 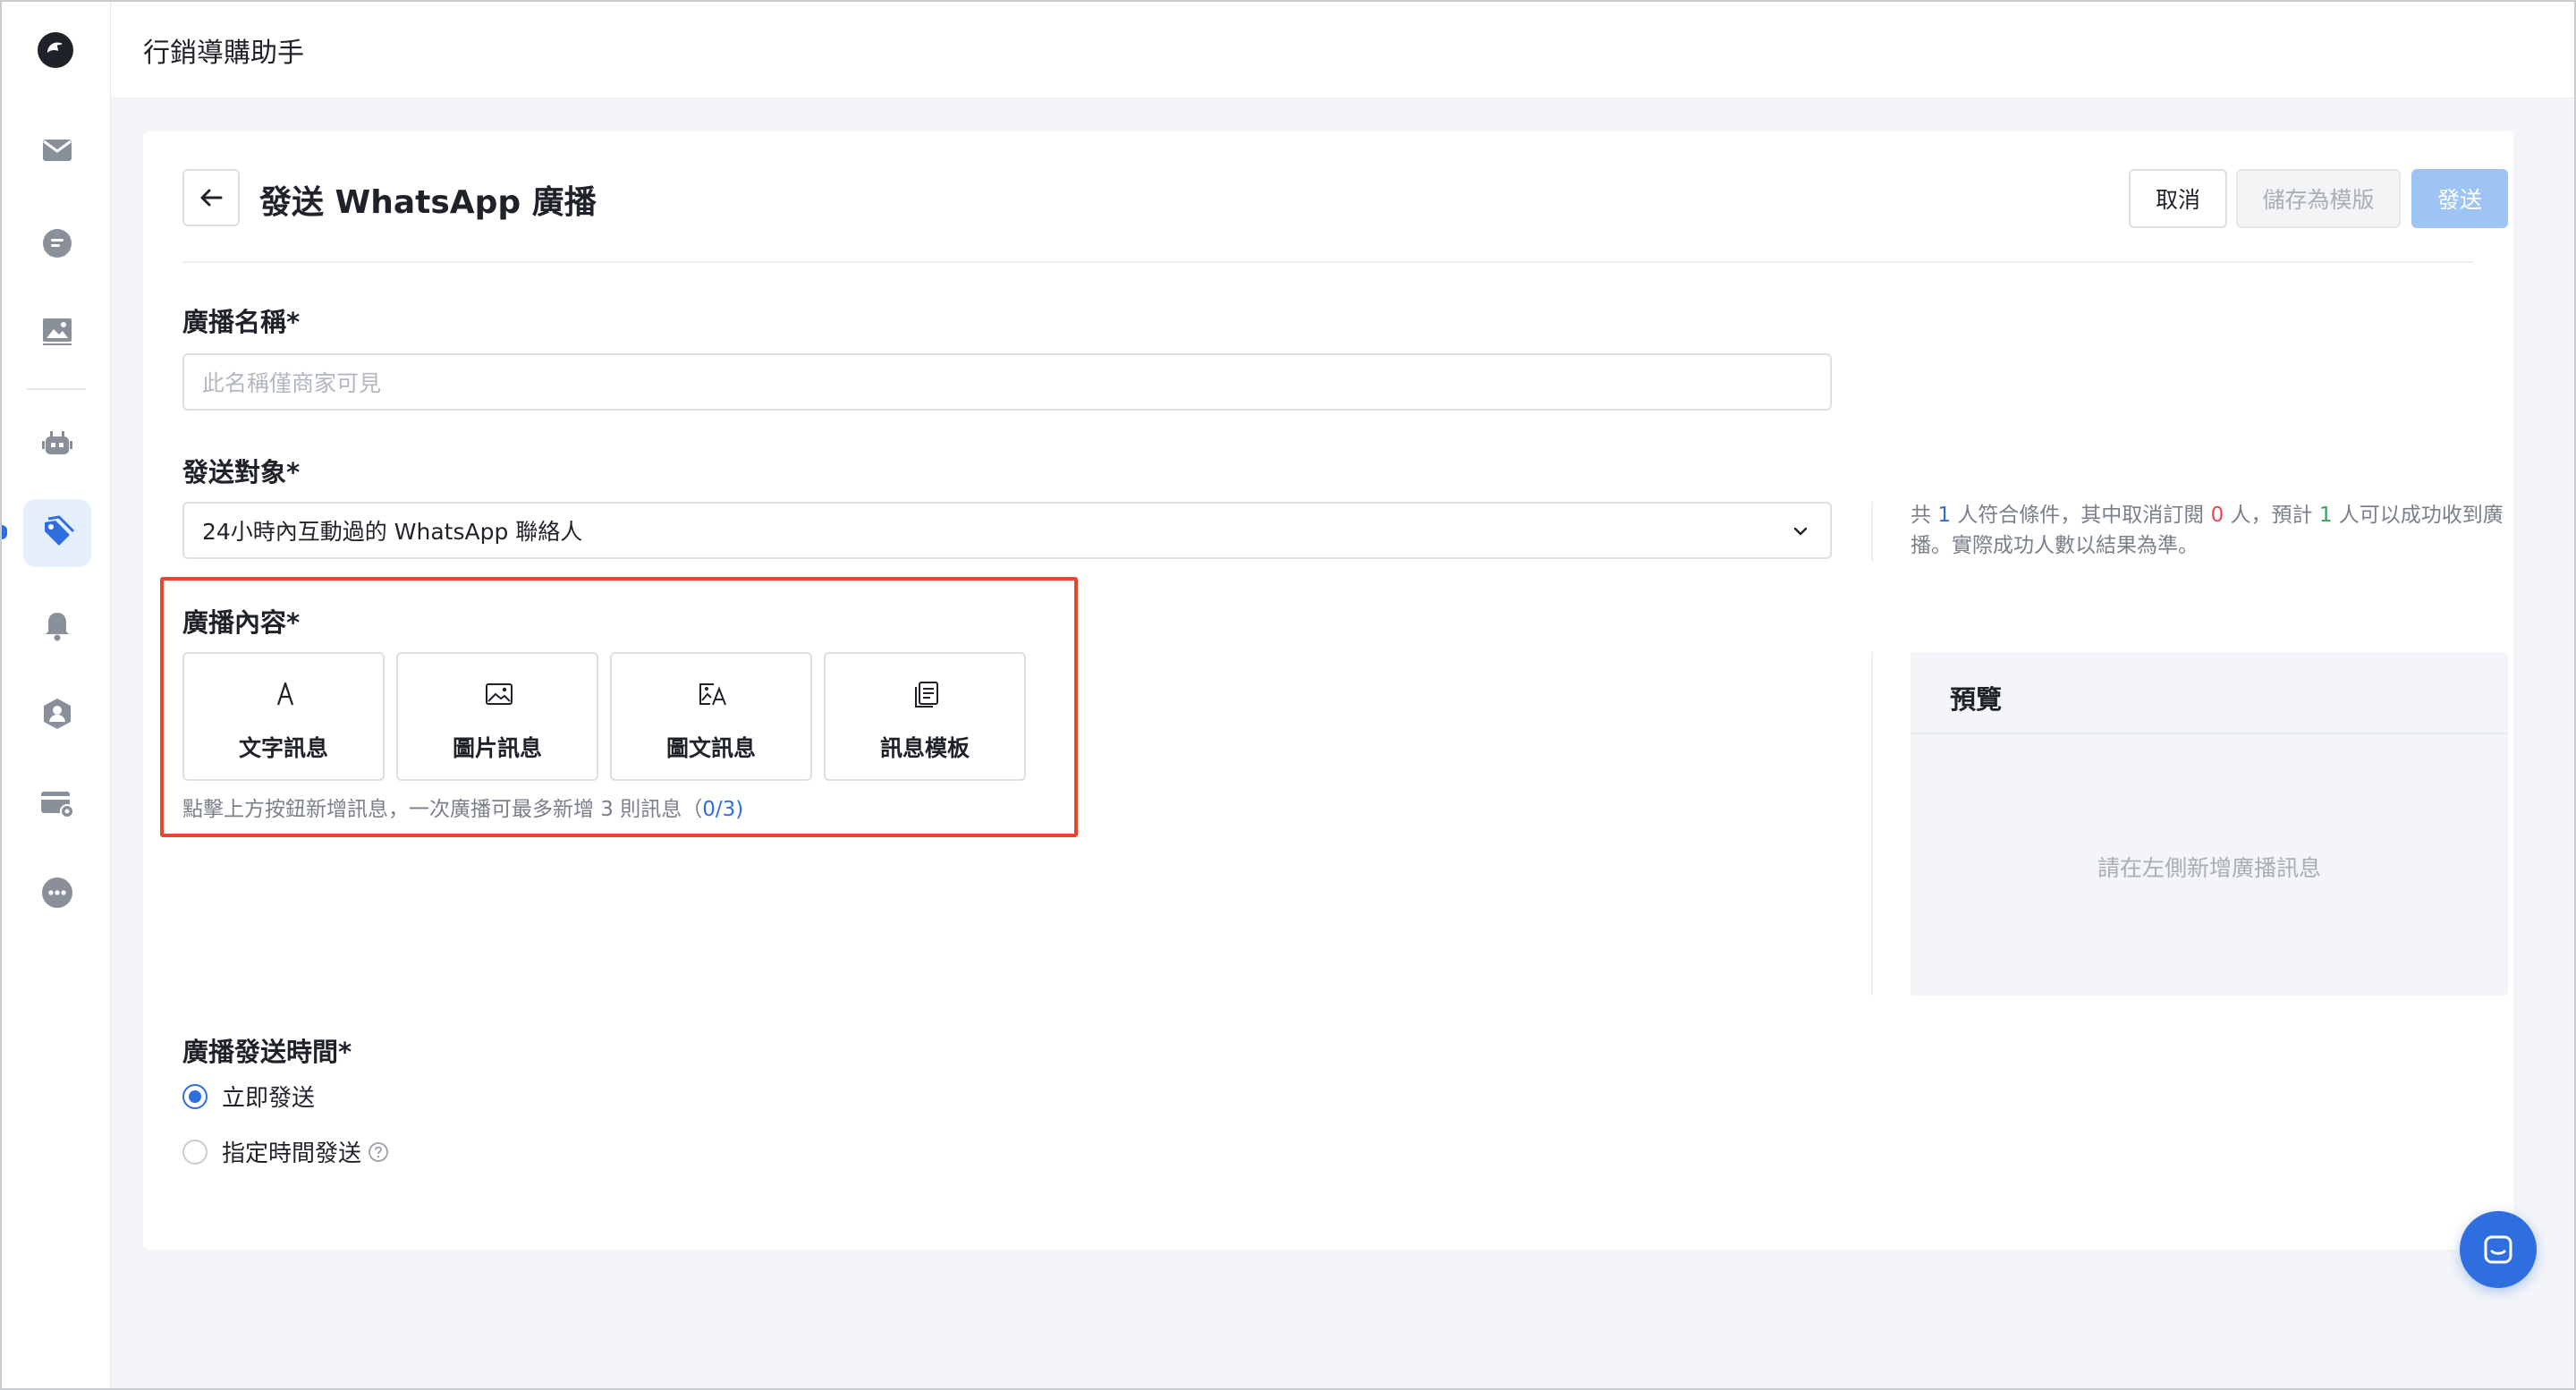 I want to click on broadcast-name-placeholder: 此名稱僅商家可見, so click(x=292, y=383).